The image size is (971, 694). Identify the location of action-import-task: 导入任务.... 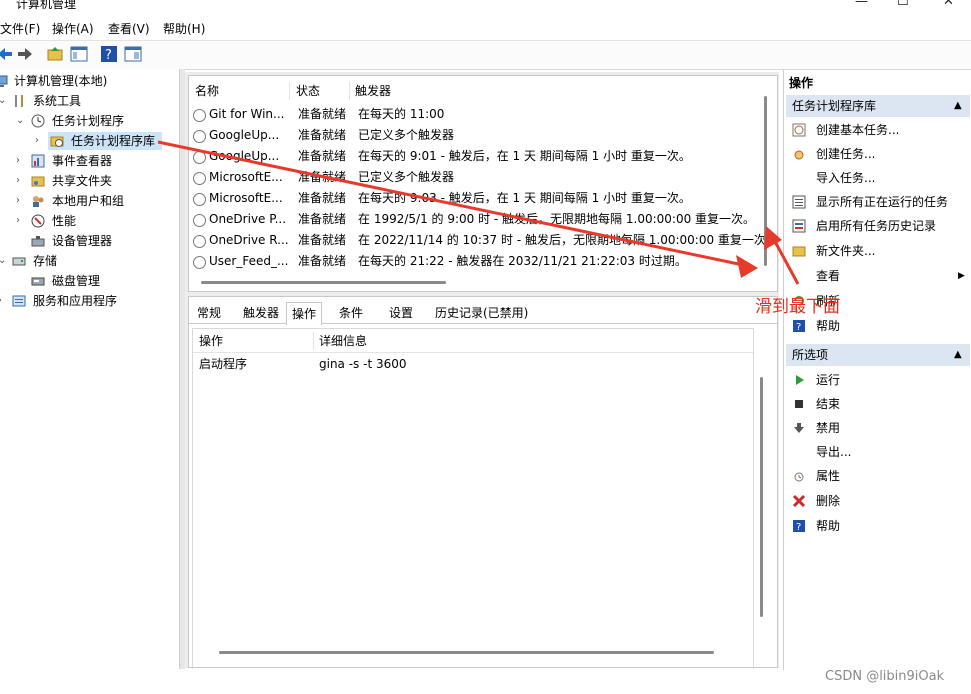
(878, 178).